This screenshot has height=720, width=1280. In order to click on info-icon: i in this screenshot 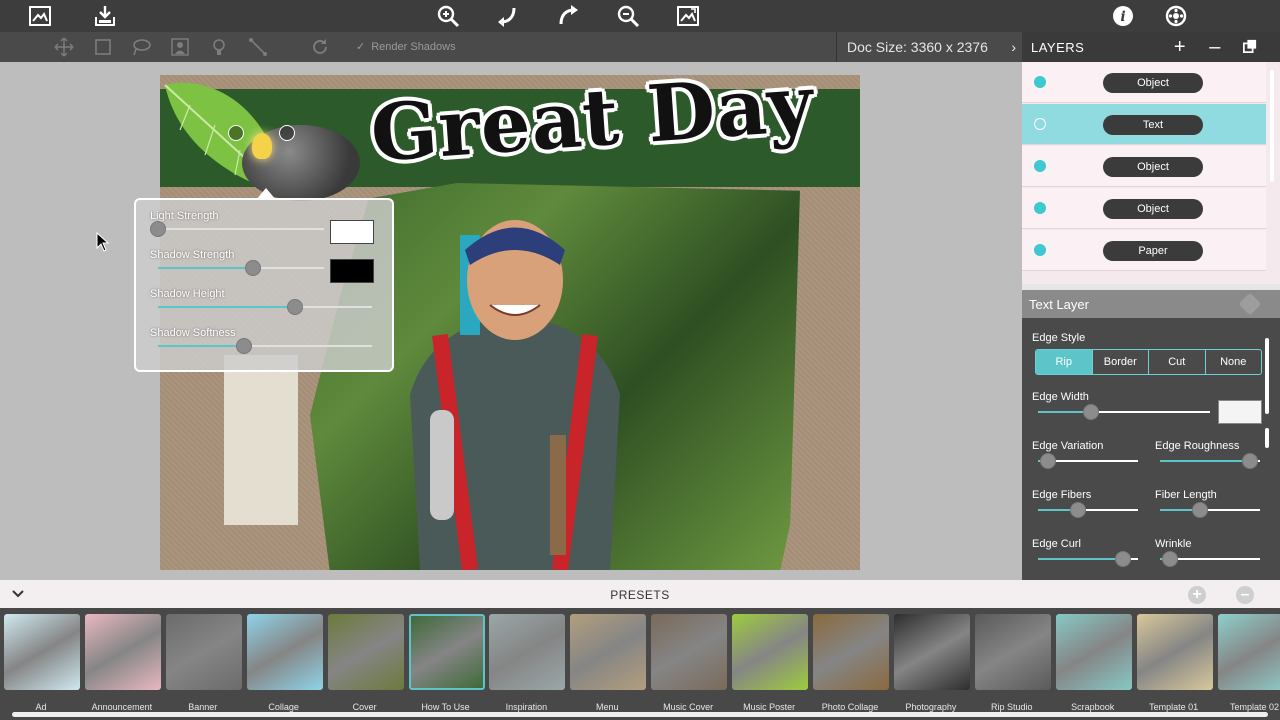, I will do `click(1123, 16)`.